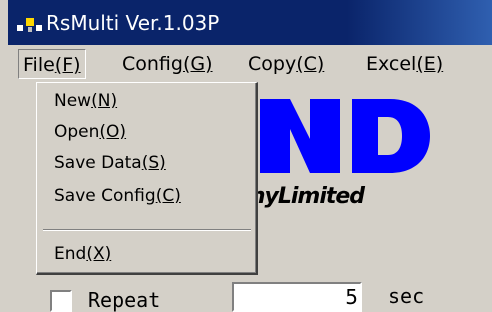 Image resolution: width=492 pixels, height=312 pixels. What do you see at coordinates (406, 296) in the screenshot?
I see `interval-unit-label: sec` at bounding box center [406, 296].